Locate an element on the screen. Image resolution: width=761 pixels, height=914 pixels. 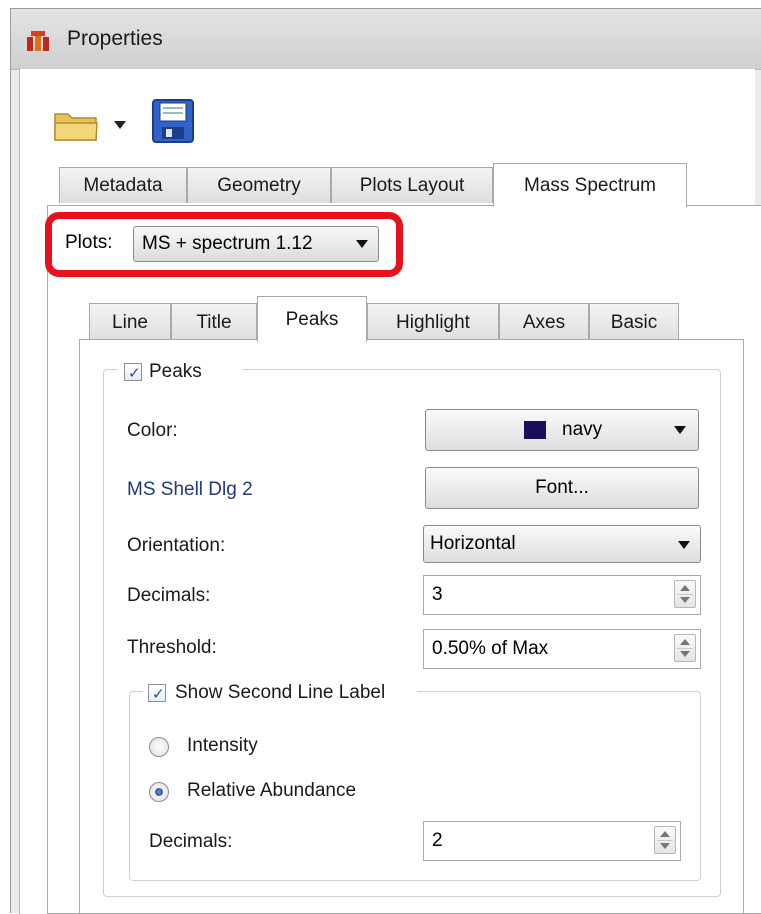
threshold-label: Threshold: is located at coordinates (172, 647).